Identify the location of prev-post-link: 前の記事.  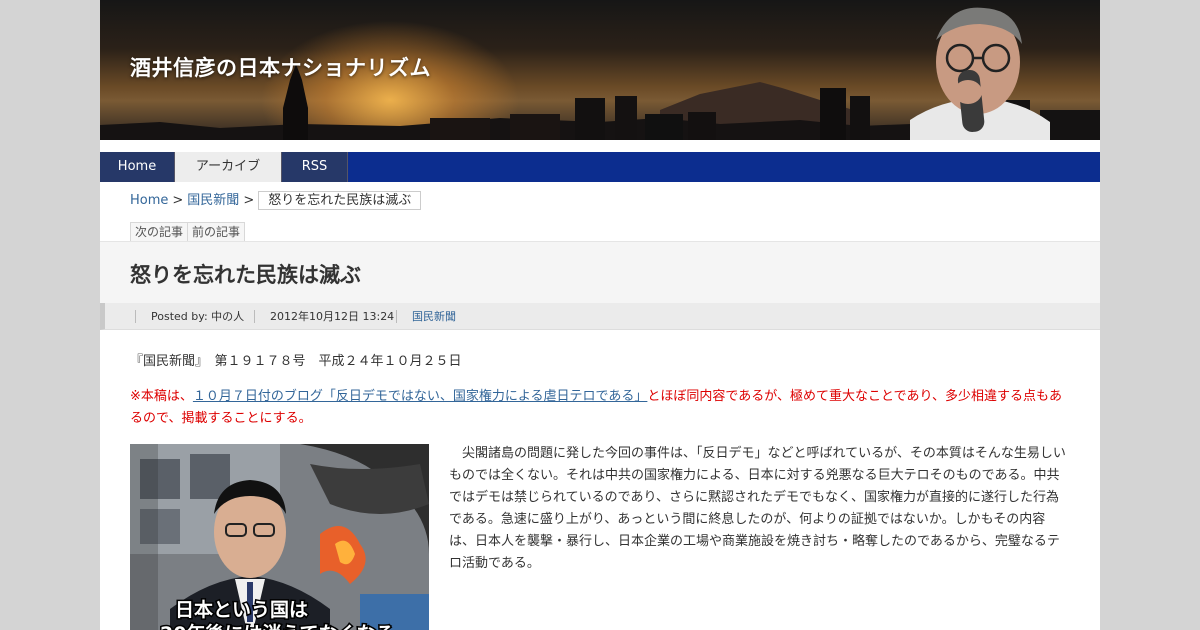
(217, 231).